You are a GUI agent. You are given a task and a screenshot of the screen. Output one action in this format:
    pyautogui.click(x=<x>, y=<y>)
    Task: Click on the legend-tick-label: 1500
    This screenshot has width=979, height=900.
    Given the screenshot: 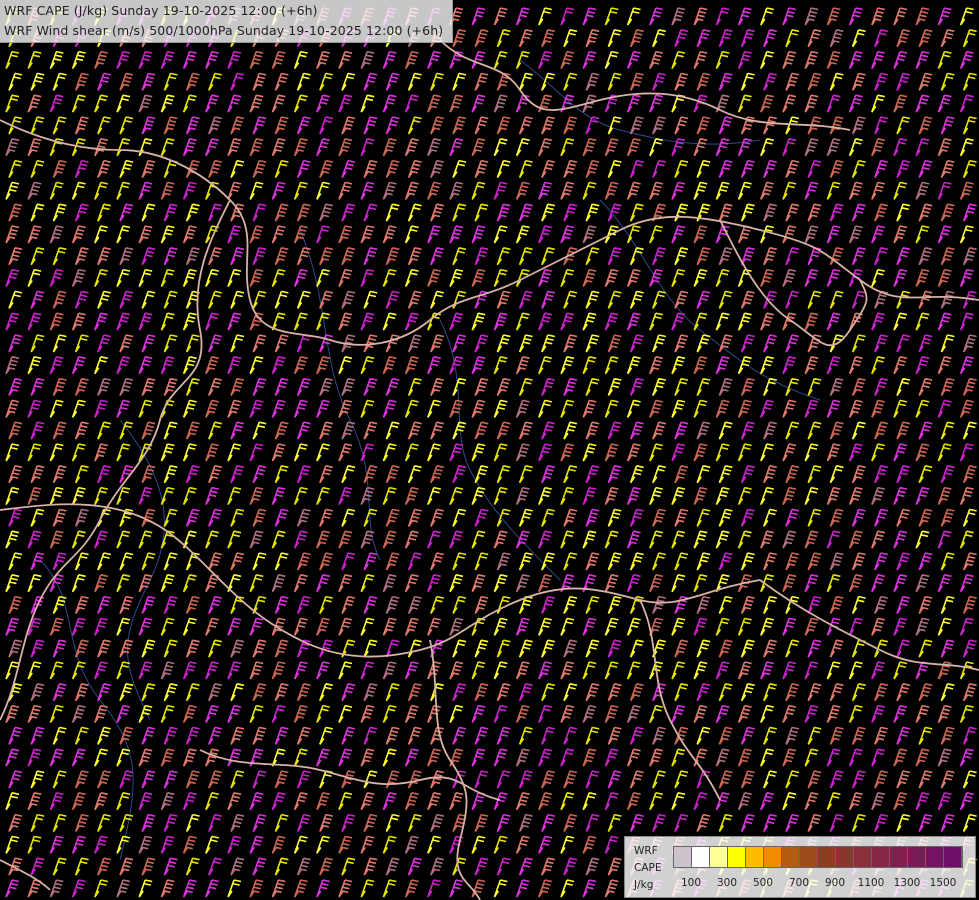 What is the action you would take?
    pyautogui.click(x=943, y=883)
    